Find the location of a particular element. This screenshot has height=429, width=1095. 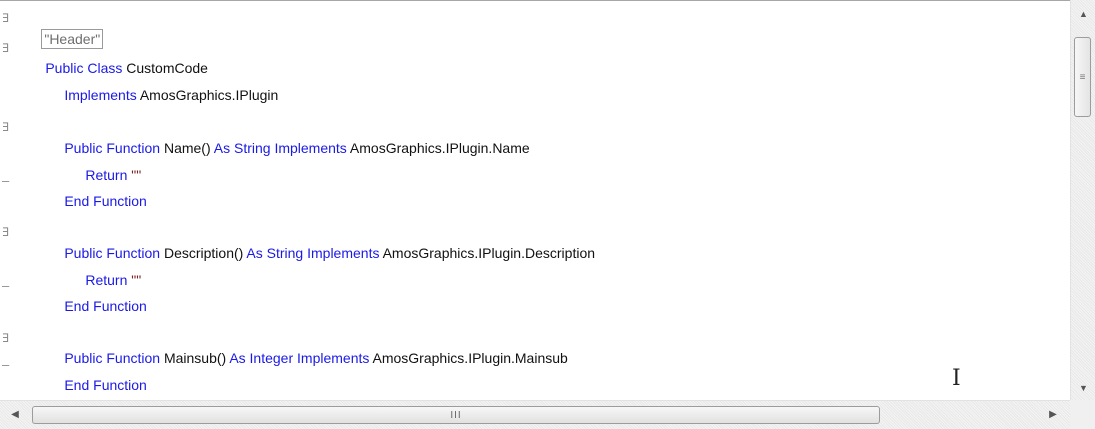

identifier: AmosGraphics.IPlugin.Mainsub is located at coordinates (470, 358).